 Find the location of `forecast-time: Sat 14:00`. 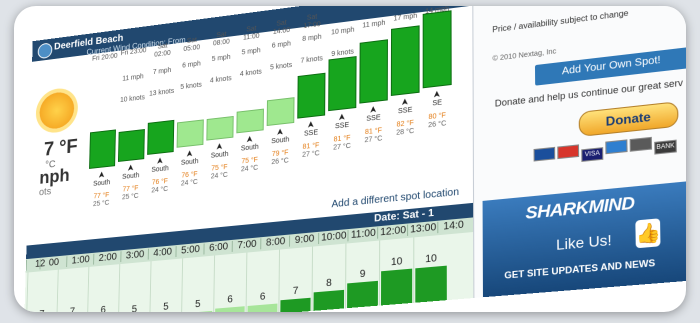

forecast-time: Sat 14:00 is located at coordinates (281, 27).